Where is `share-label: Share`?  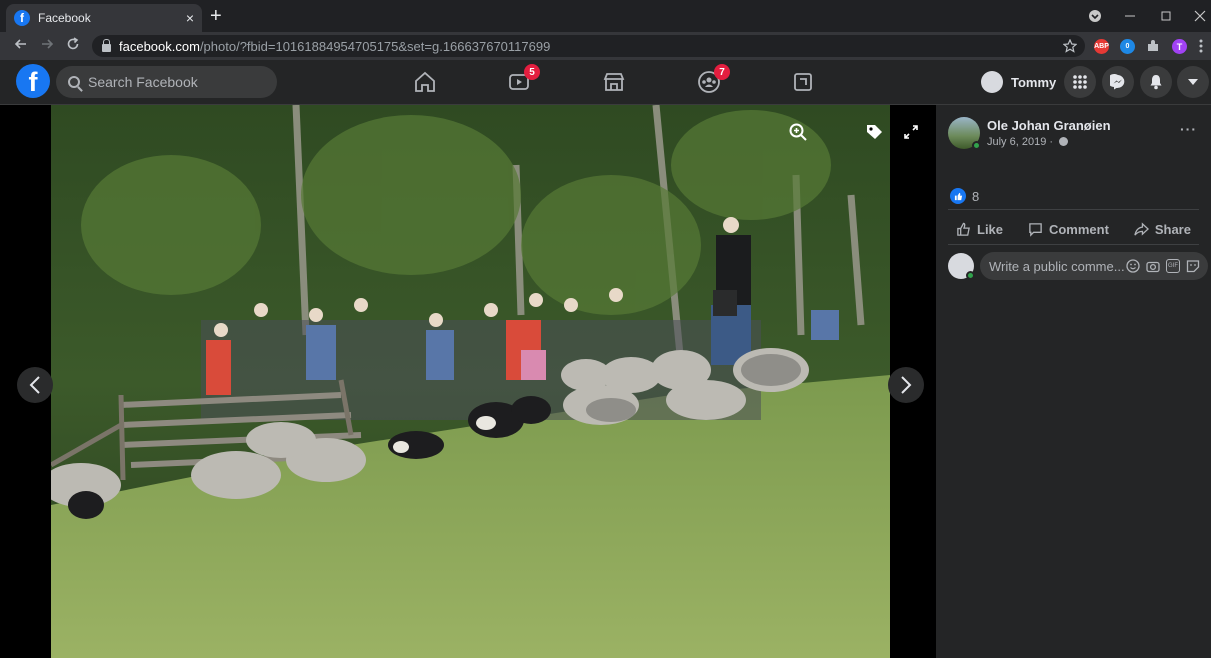 share-label: Share is located at coordinates (1172, 229).